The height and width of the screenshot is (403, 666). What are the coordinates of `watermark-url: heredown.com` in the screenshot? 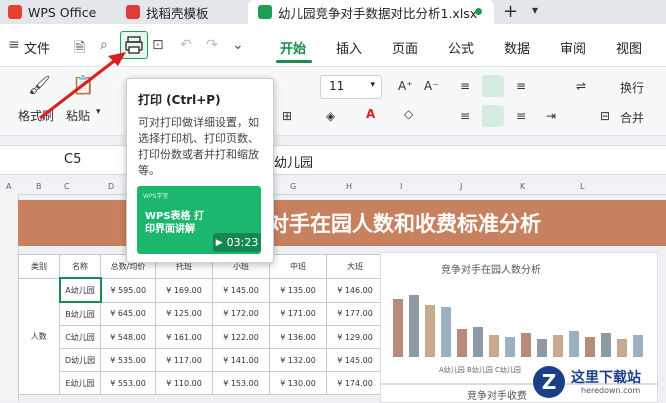 It's located at (611, 390).